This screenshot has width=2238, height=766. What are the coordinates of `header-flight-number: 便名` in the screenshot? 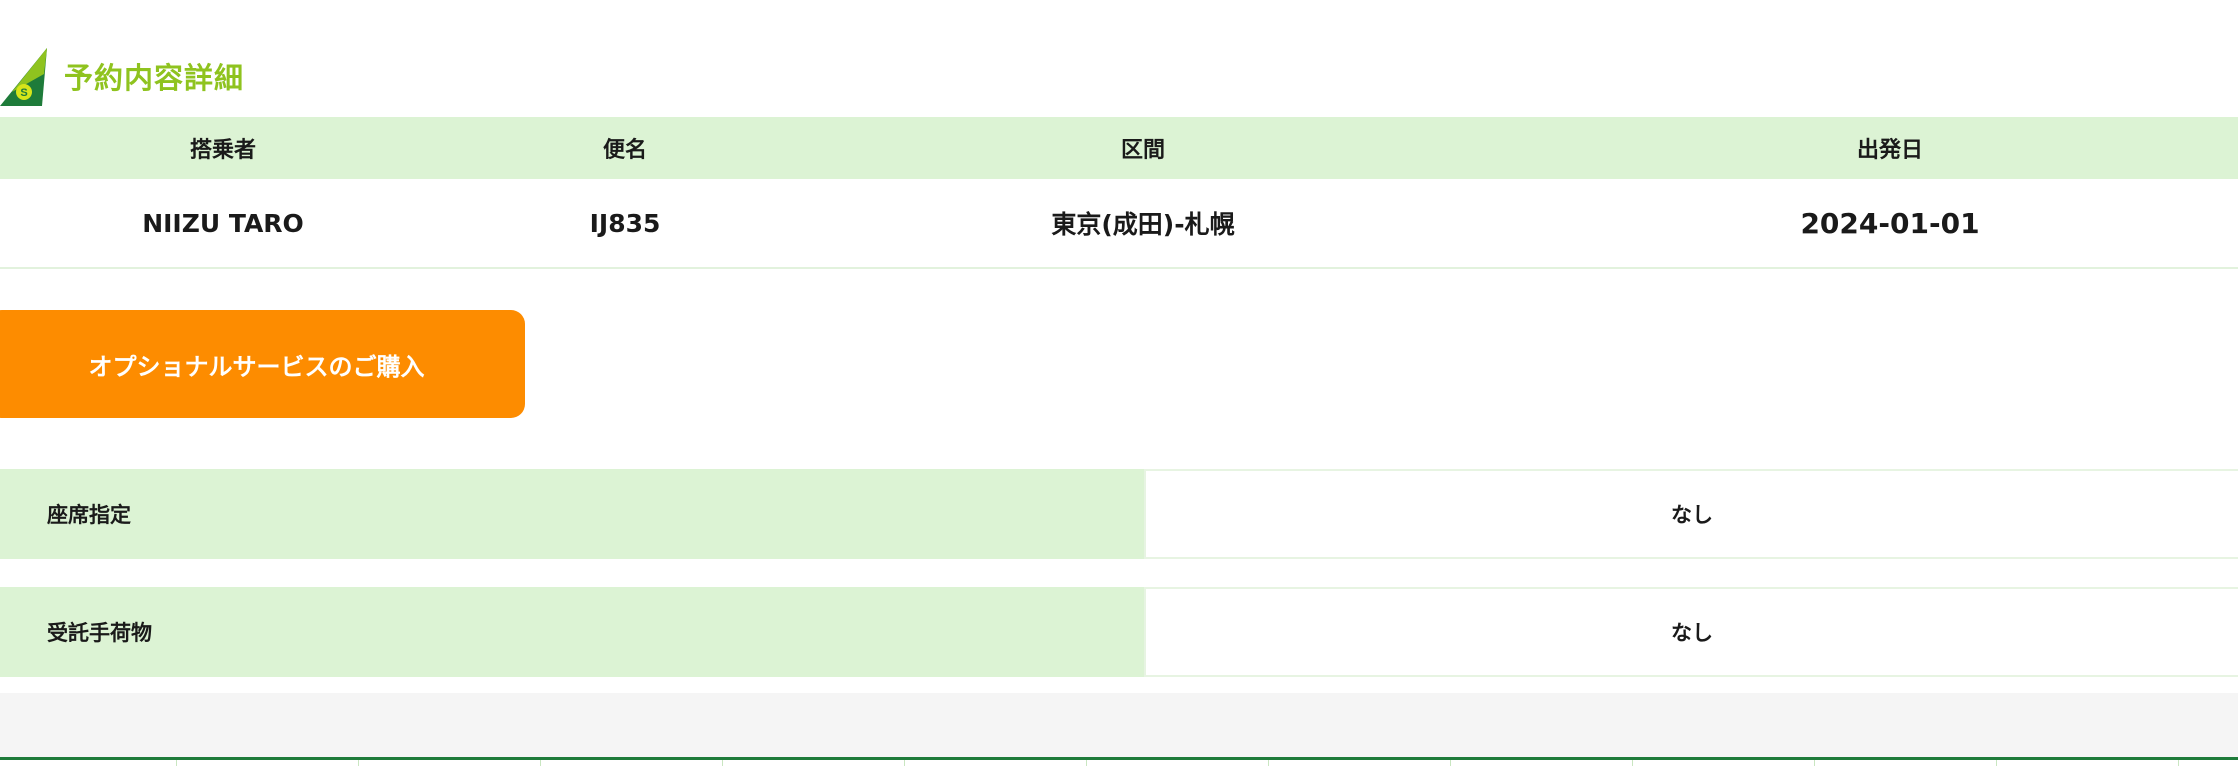 It's located at (625, 150).